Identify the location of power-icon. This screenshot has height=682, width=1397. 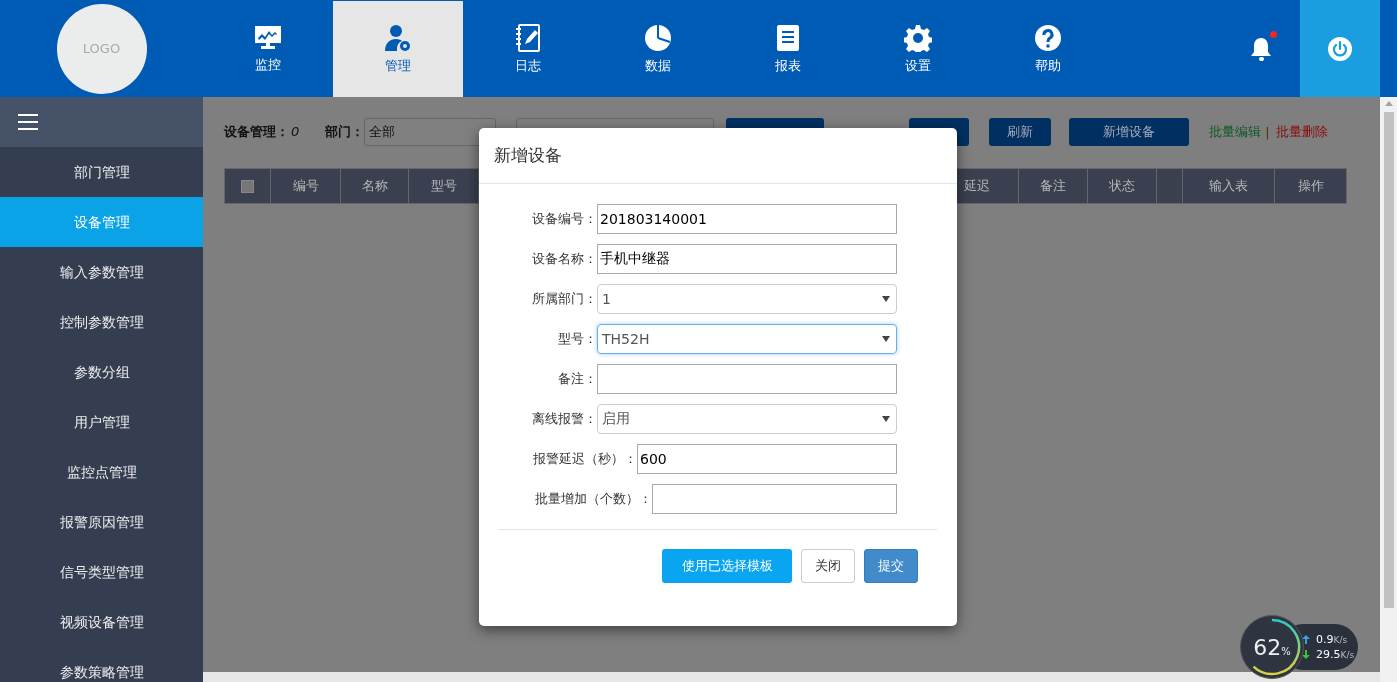
(1340, 48).